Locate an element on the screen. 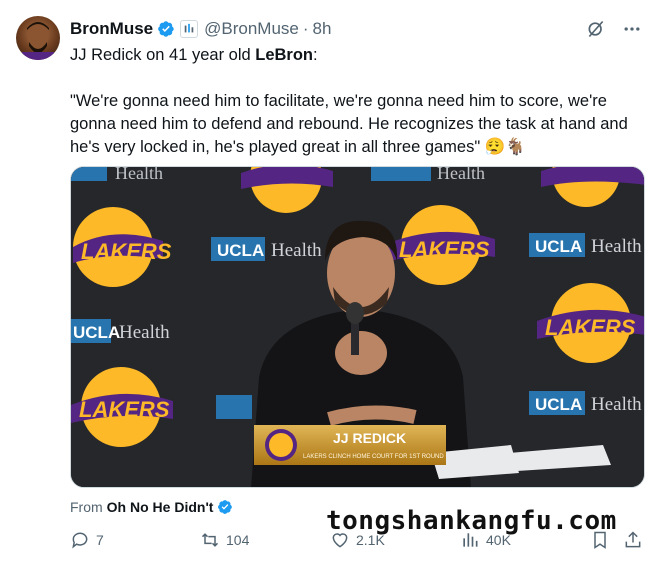 The image size is (660, 561). bookmark-icon is located at coordinates (600, 540).